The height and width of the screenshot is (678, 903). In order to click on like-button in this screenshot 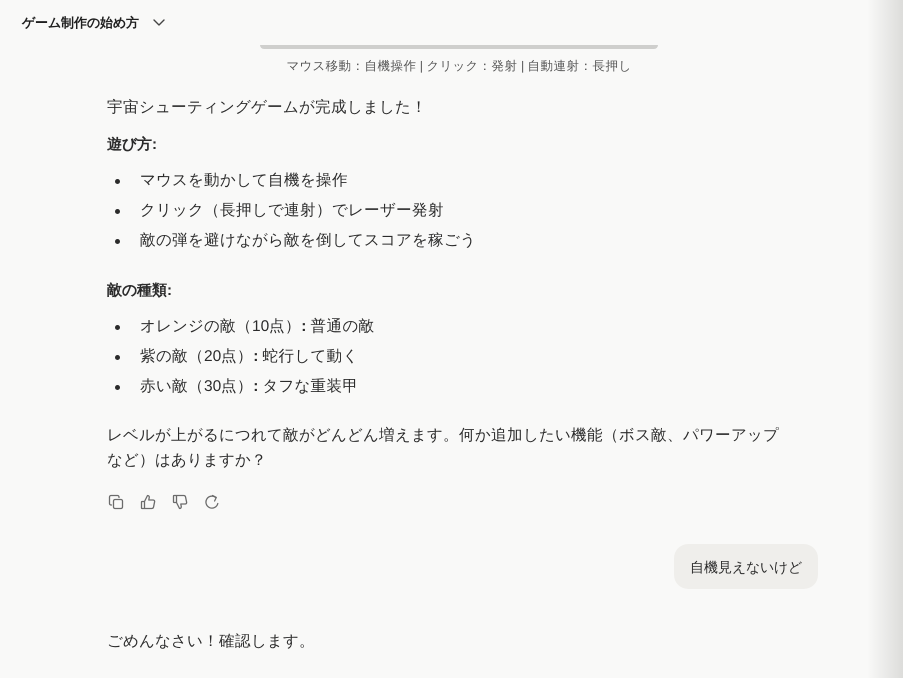, I will do `click(148, 502)`.